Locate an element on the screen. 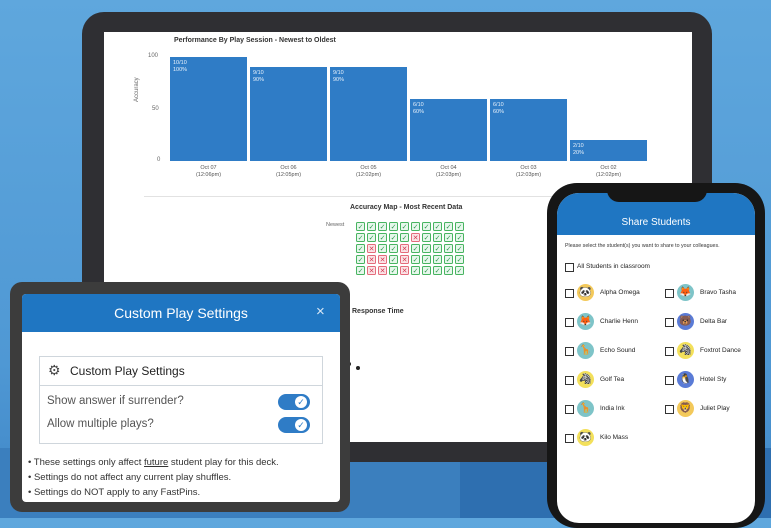 This screenshot has width=771, height=528. all-students-checkbox is located at coordinates (569, 267).